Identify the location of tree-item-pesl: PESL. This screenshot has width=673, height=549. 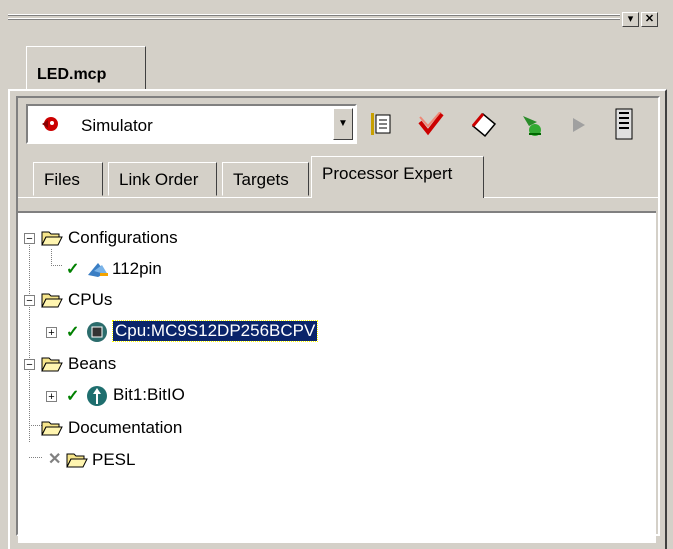
(113, 460).